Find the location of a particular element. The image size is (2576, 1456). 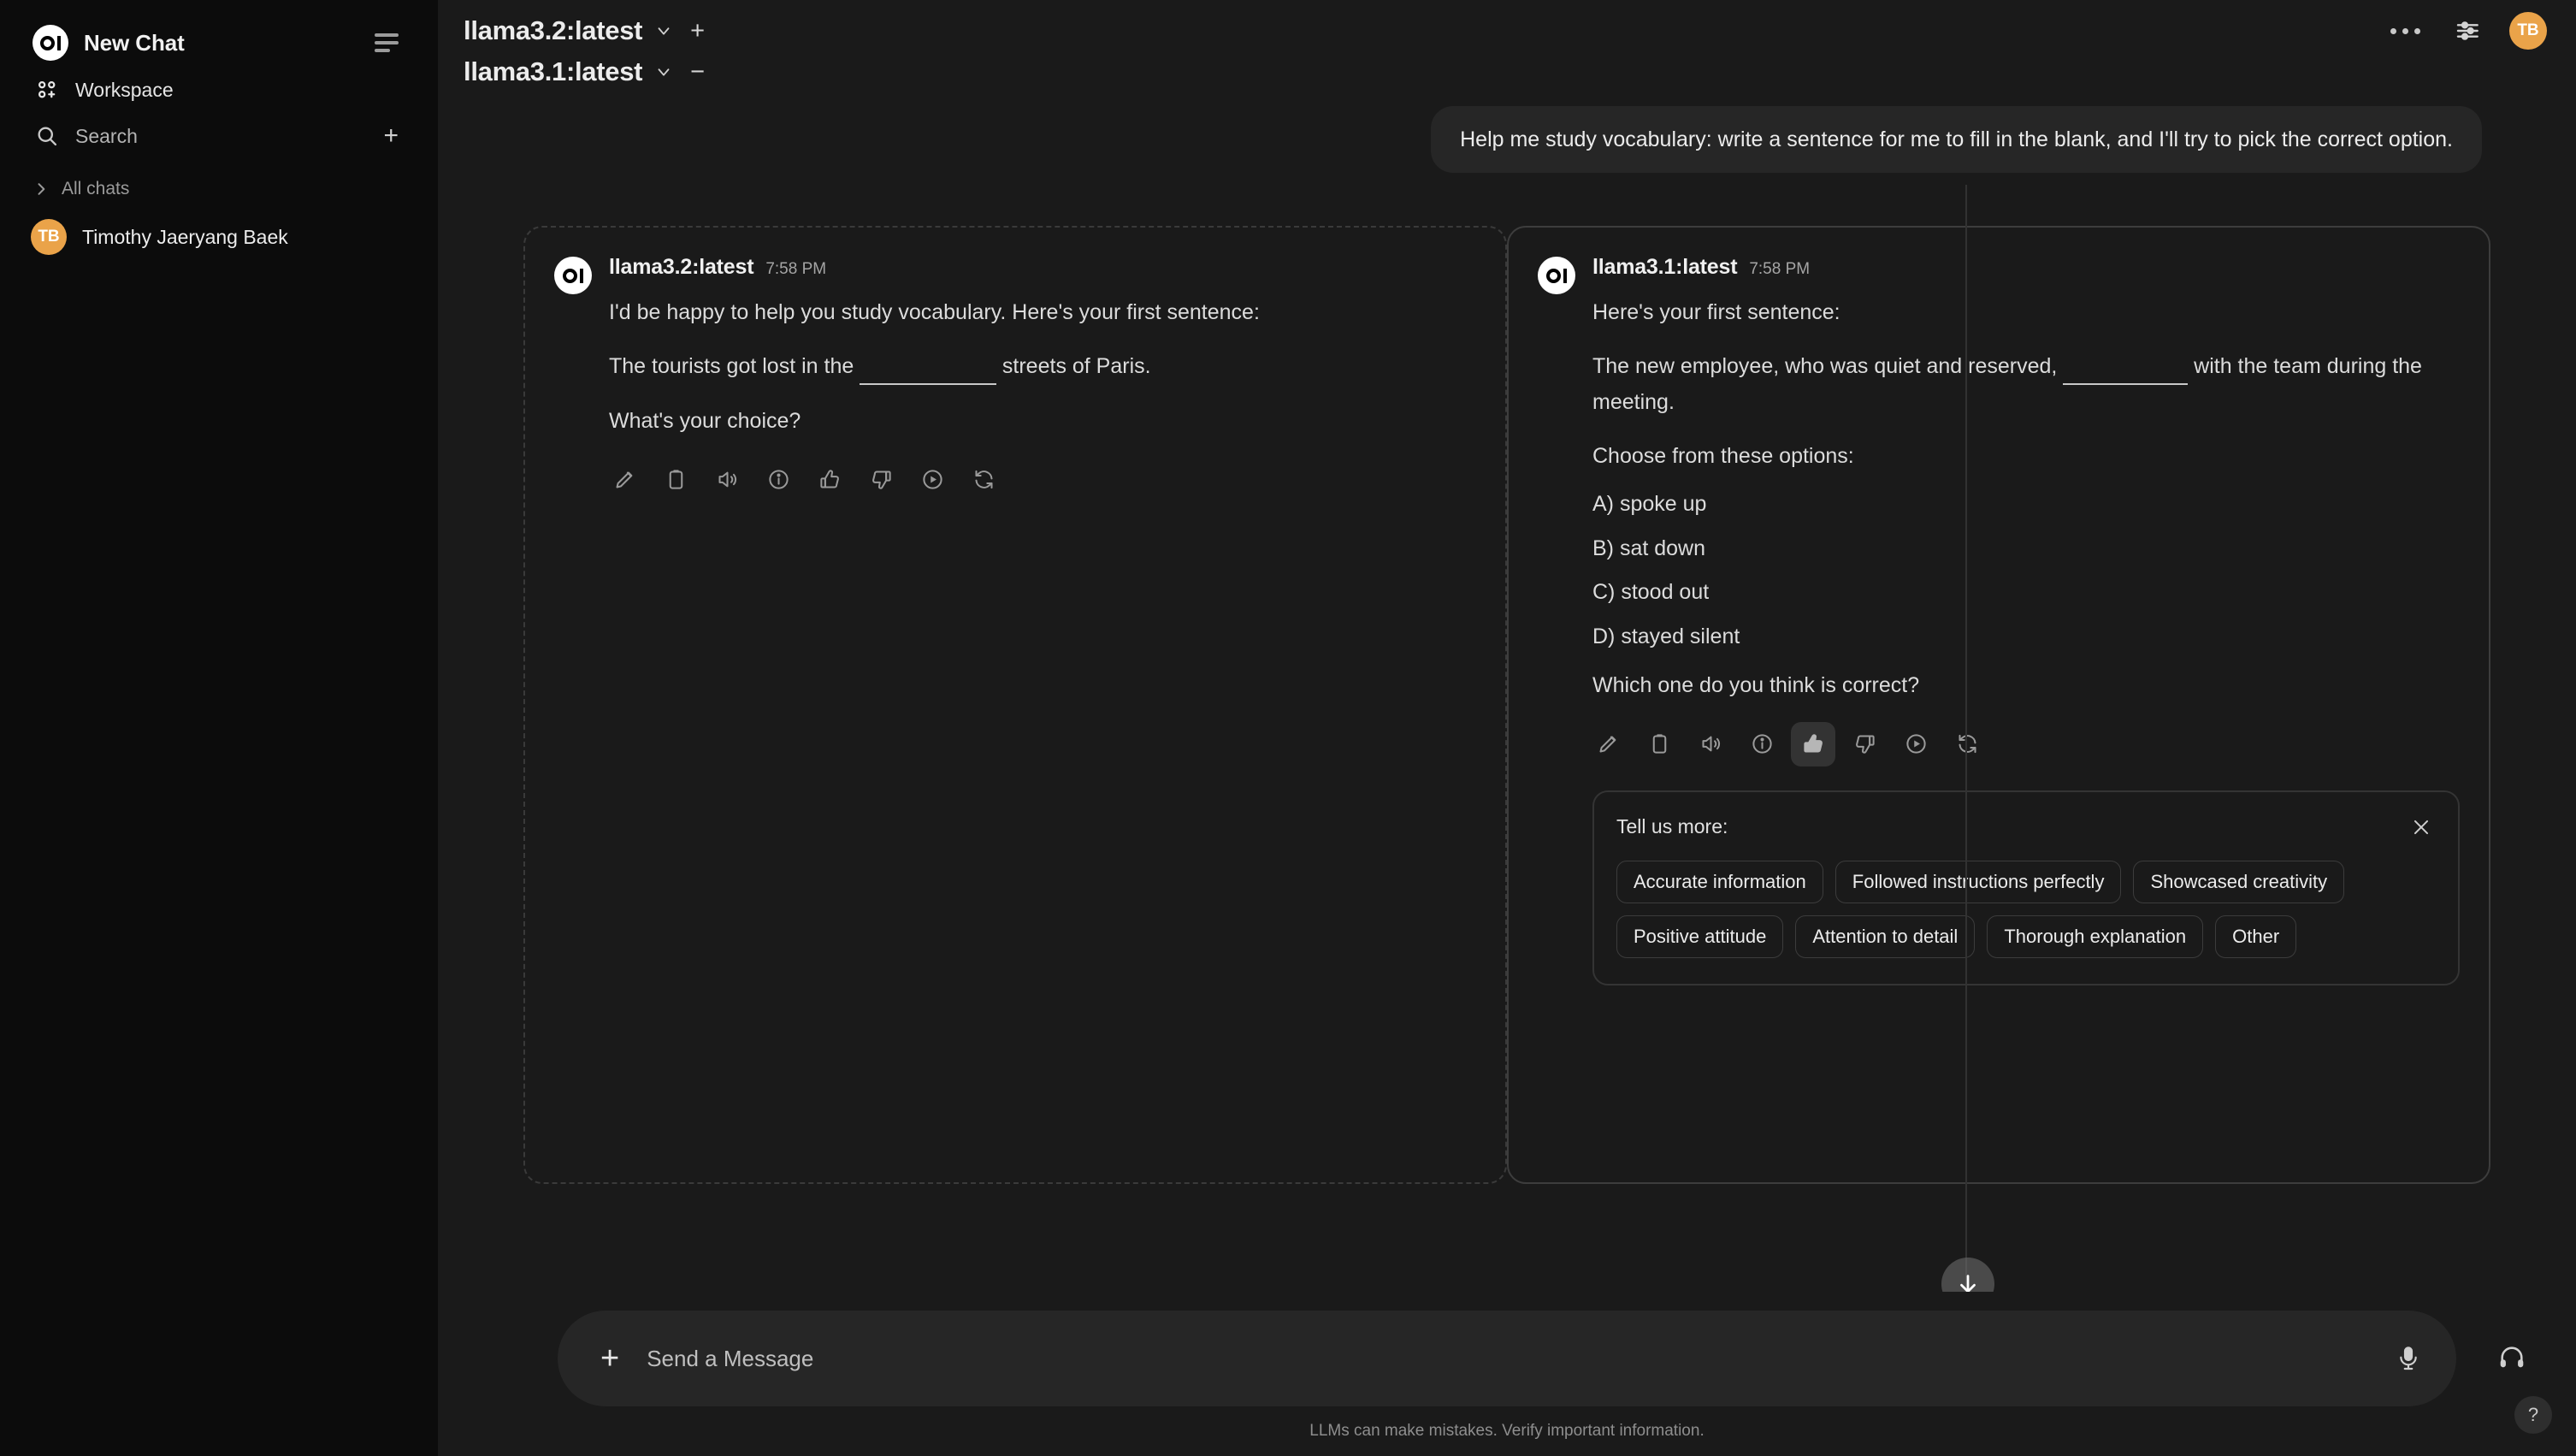

feedback-tag: Followed instructions perfectly is located at coordinates (1979, 881).